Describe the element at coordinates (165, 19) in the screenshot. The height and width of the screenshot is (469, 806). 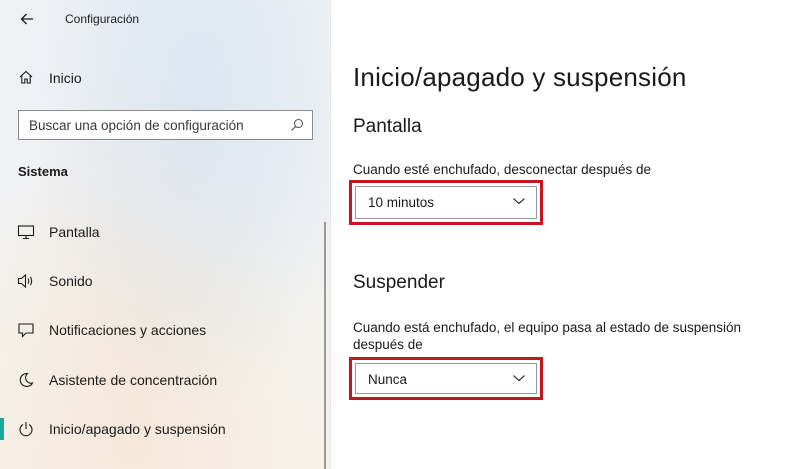
I see `title-bar: Configuración` at that location.